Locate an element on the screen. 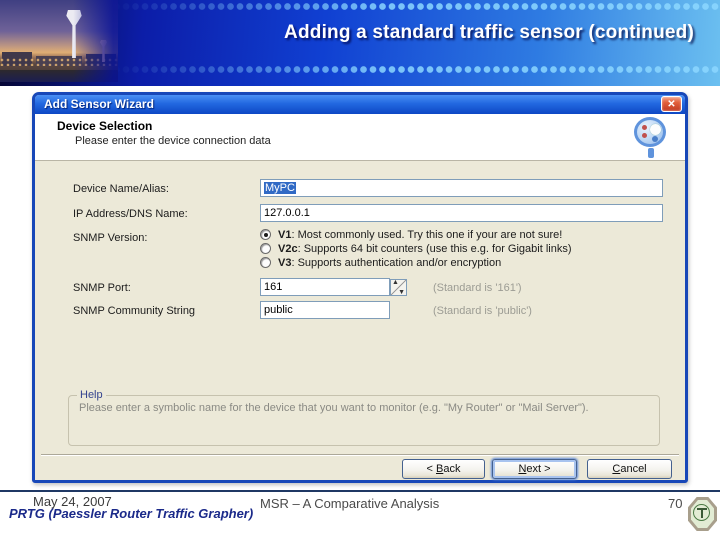 The height and width of the screenshot is (540, 720). back-button: < Back is located at coordinates (443, 469).